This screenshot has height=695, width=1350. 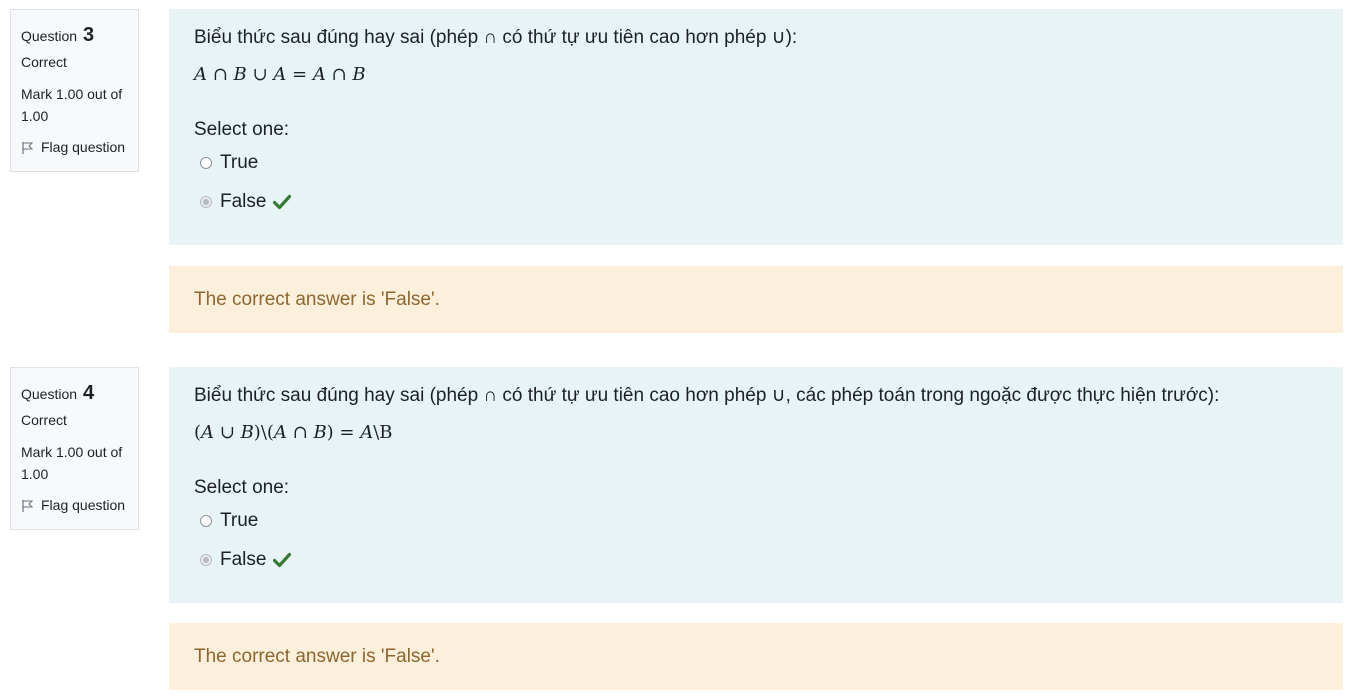 I want to click on math-op: \B, so click(x=383, y=432).